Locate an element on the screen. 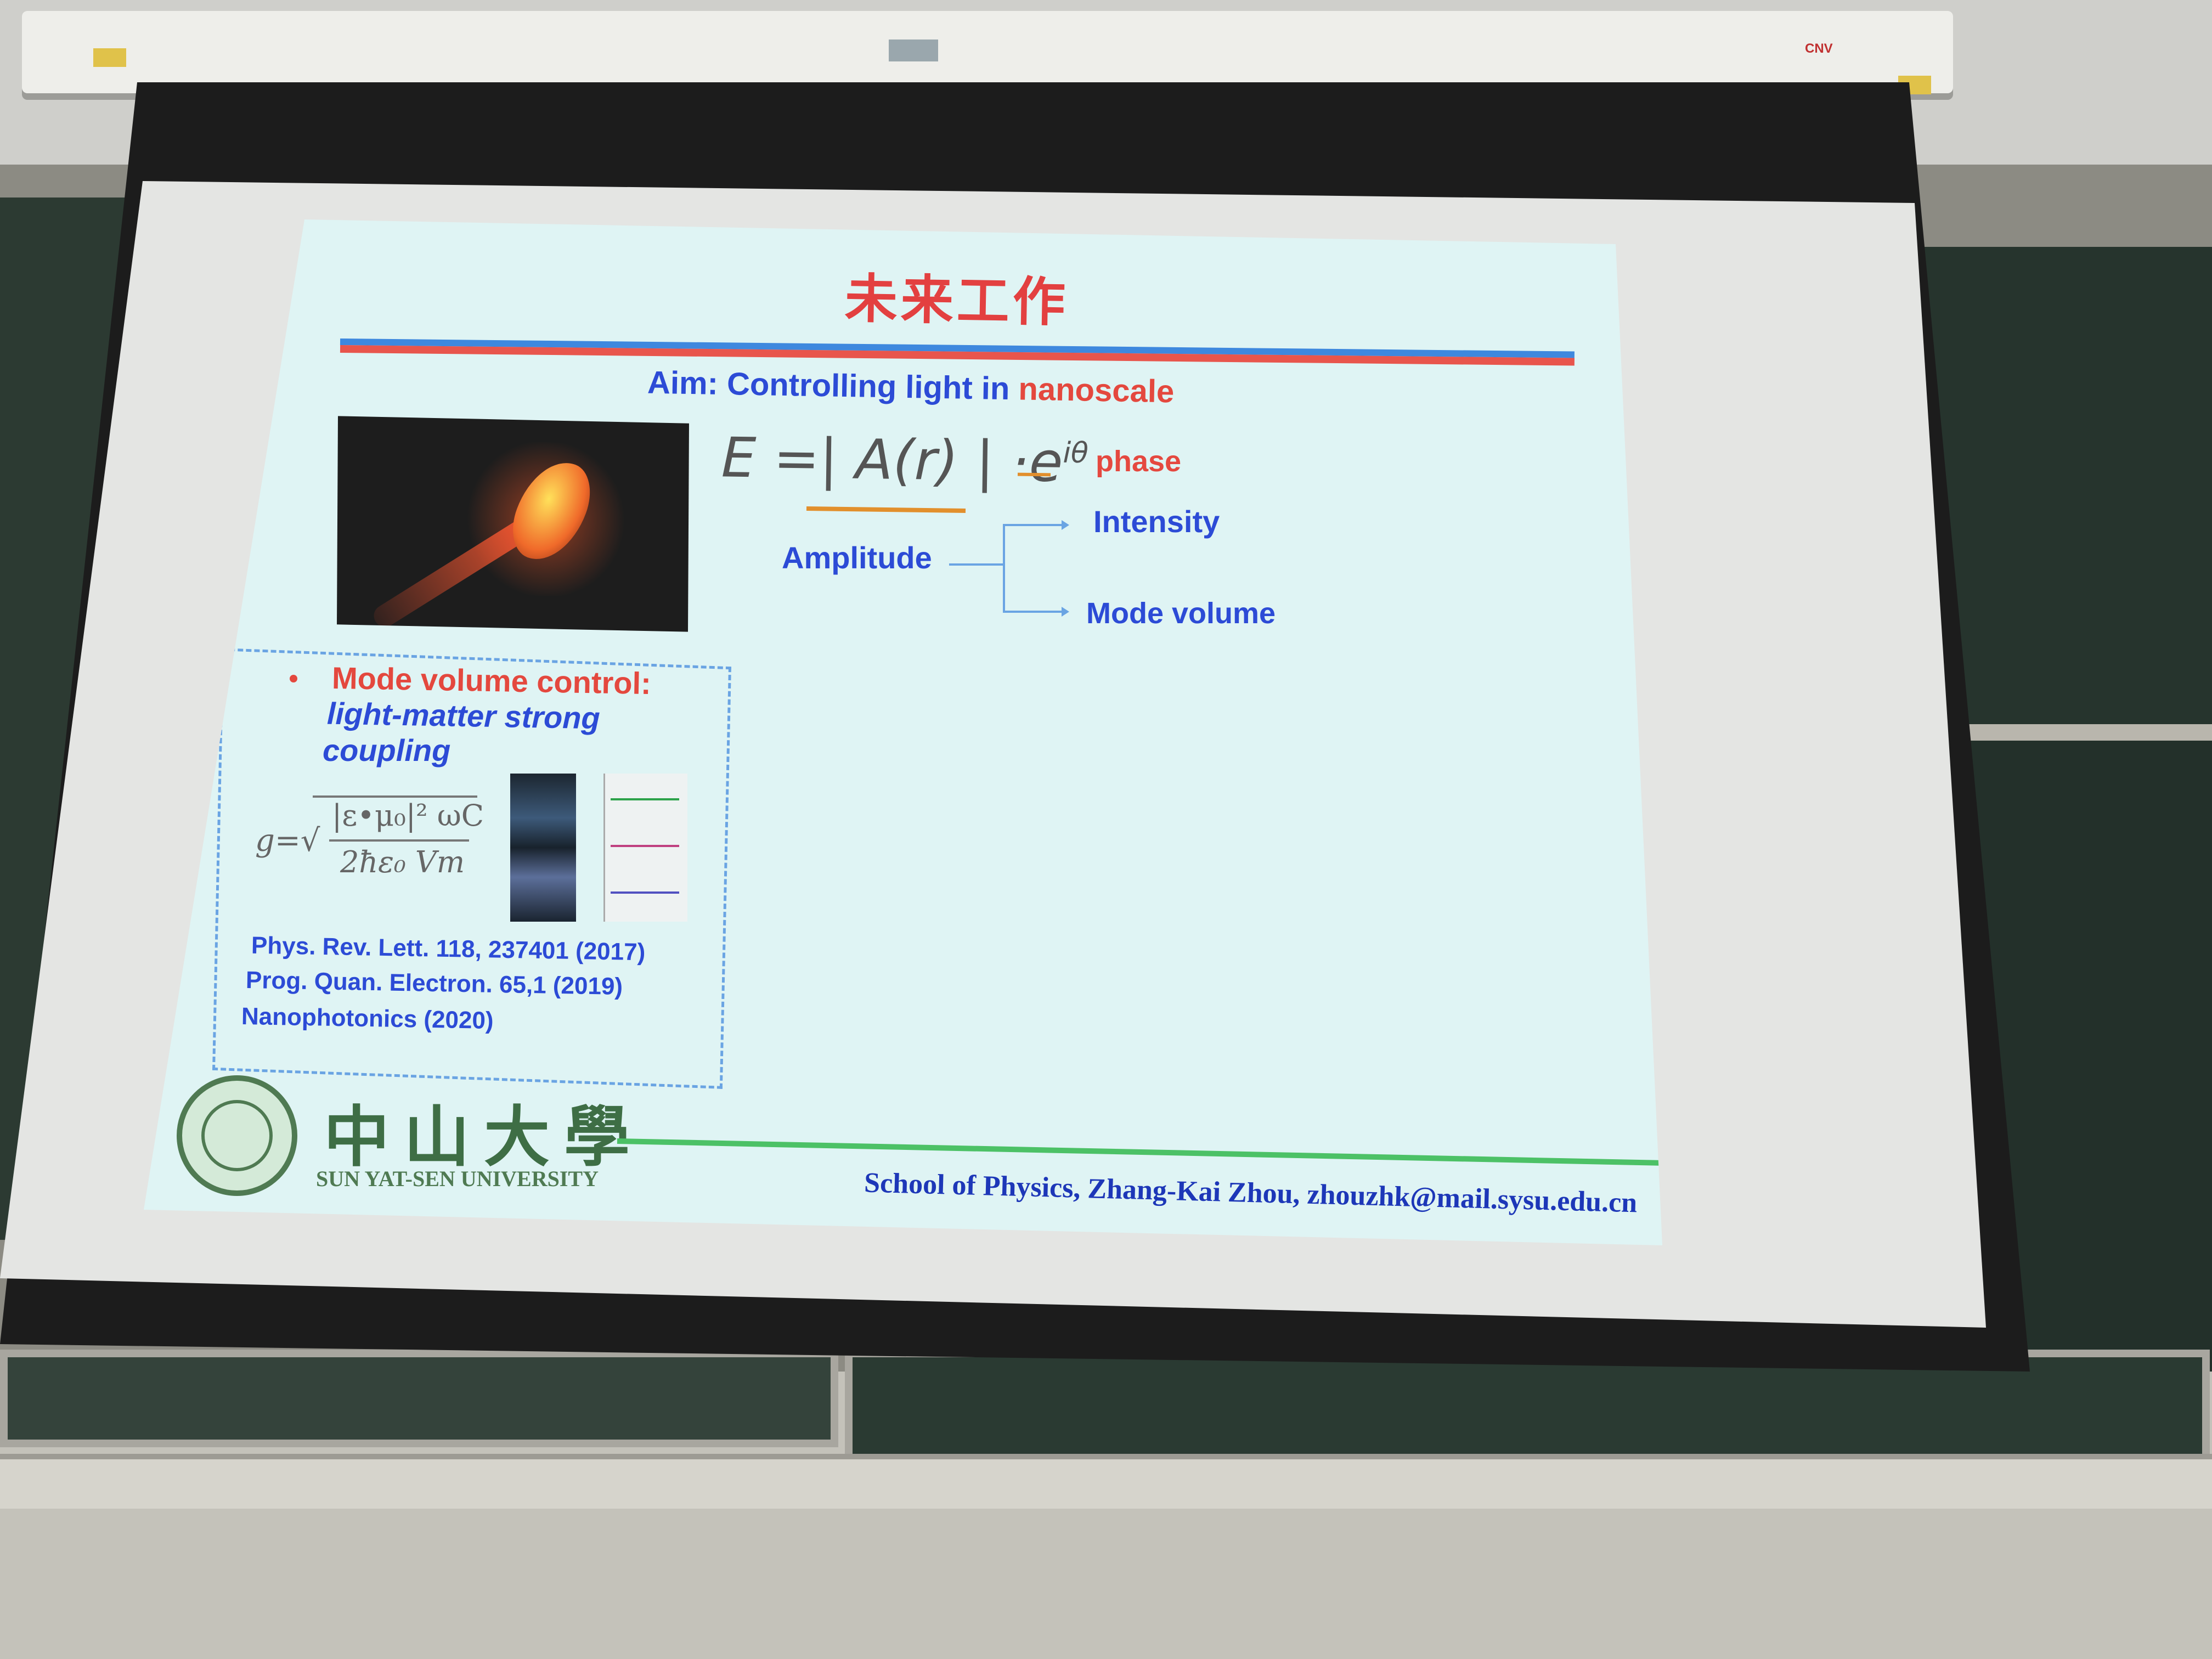 This screenshot has width=2212, height=1659. mode-volume-label: Mode volume is located at coordinates (1181, 613).